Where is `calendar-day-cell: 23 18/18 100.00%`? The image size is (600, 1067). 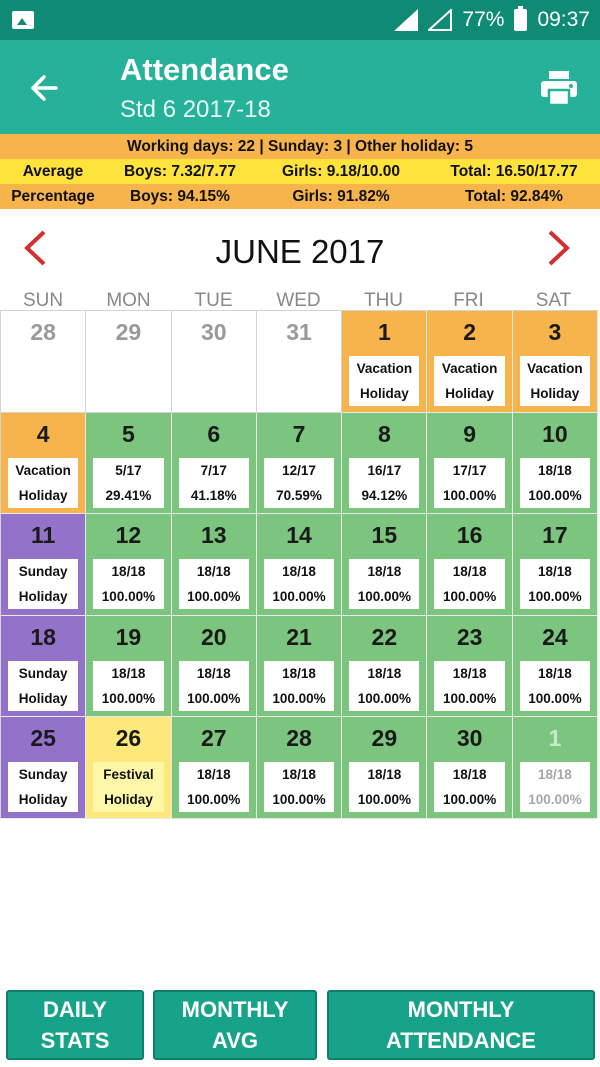 calendar-day-cell: 23 18/18 100.00% is located at coordinates (470, 666).